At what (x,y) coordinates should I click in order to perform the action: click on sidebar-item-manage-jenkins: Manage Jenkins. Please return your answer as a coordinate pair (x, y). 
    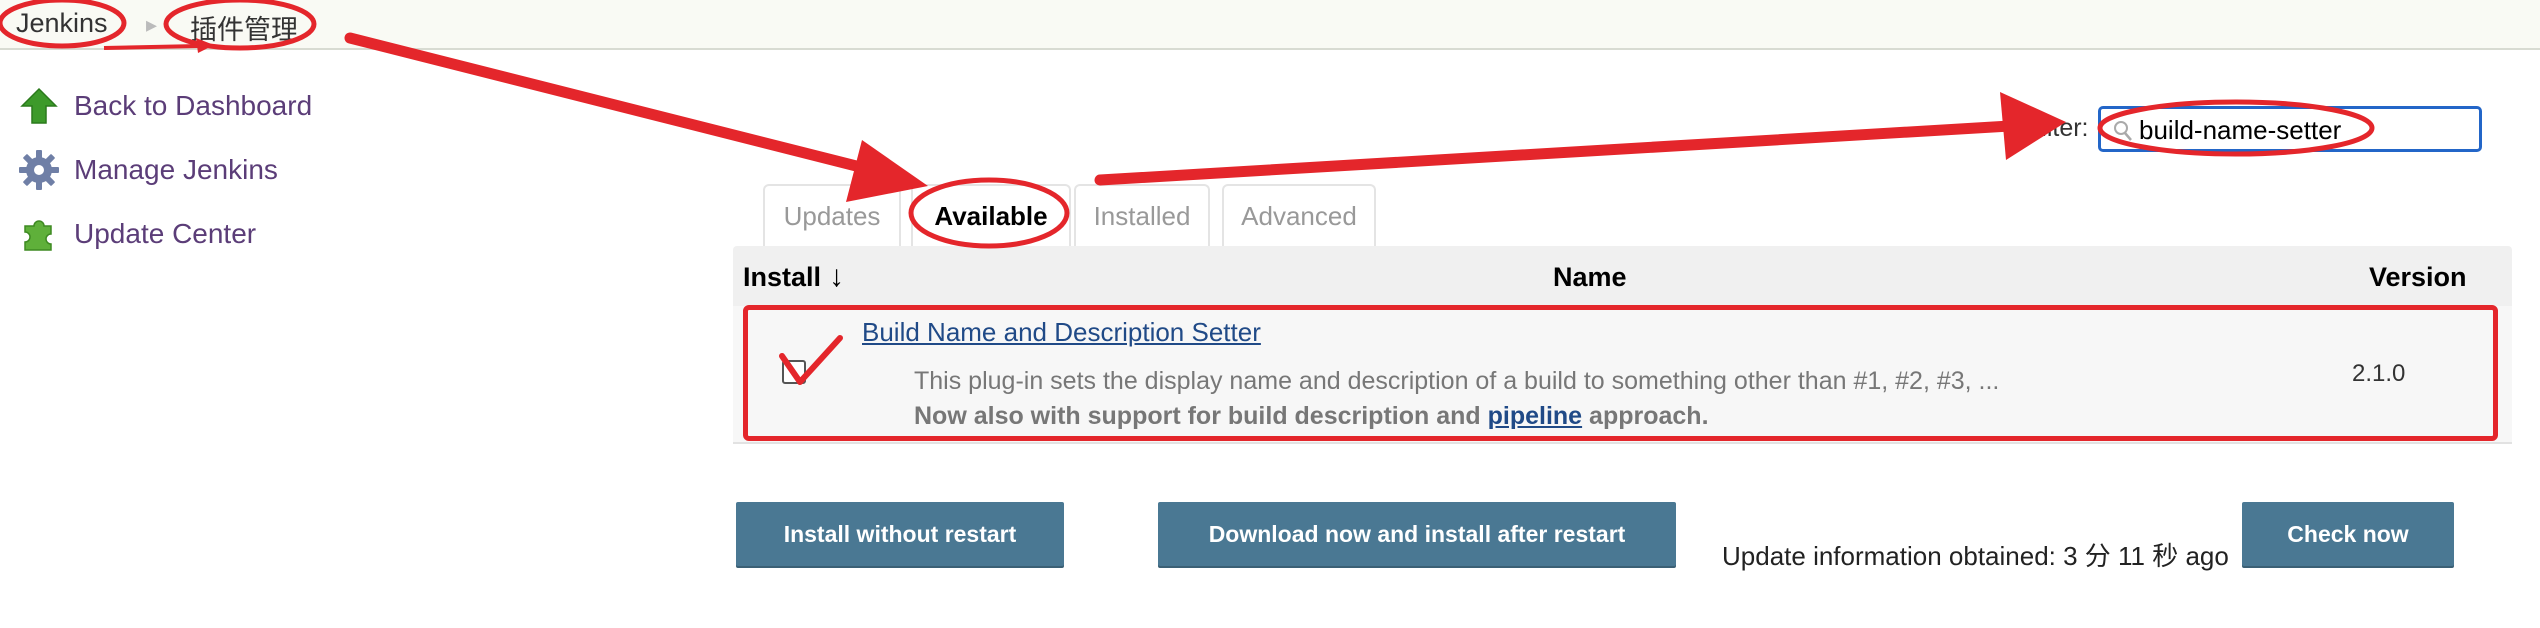
    Looking at the image, I should click on (147, 170).